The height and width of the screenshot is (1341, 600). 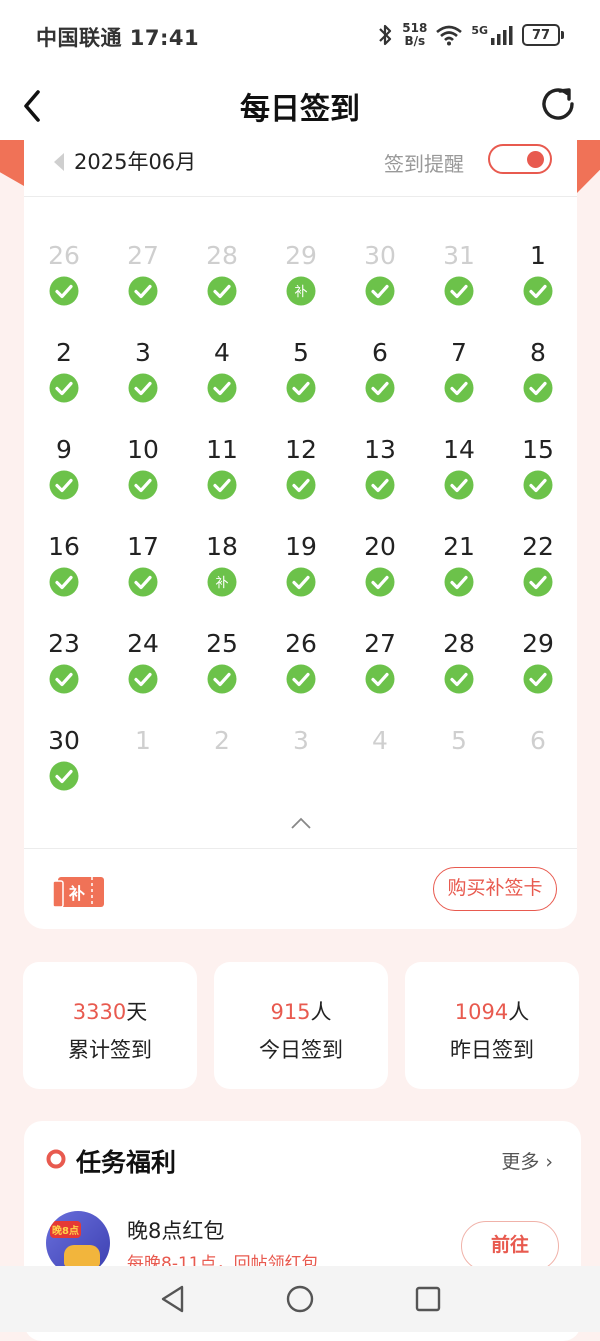 What do you see at coordinates (428, 1299) in the screenshot?
I see `nav-recents-icon` at bounding box center [428, 1299].